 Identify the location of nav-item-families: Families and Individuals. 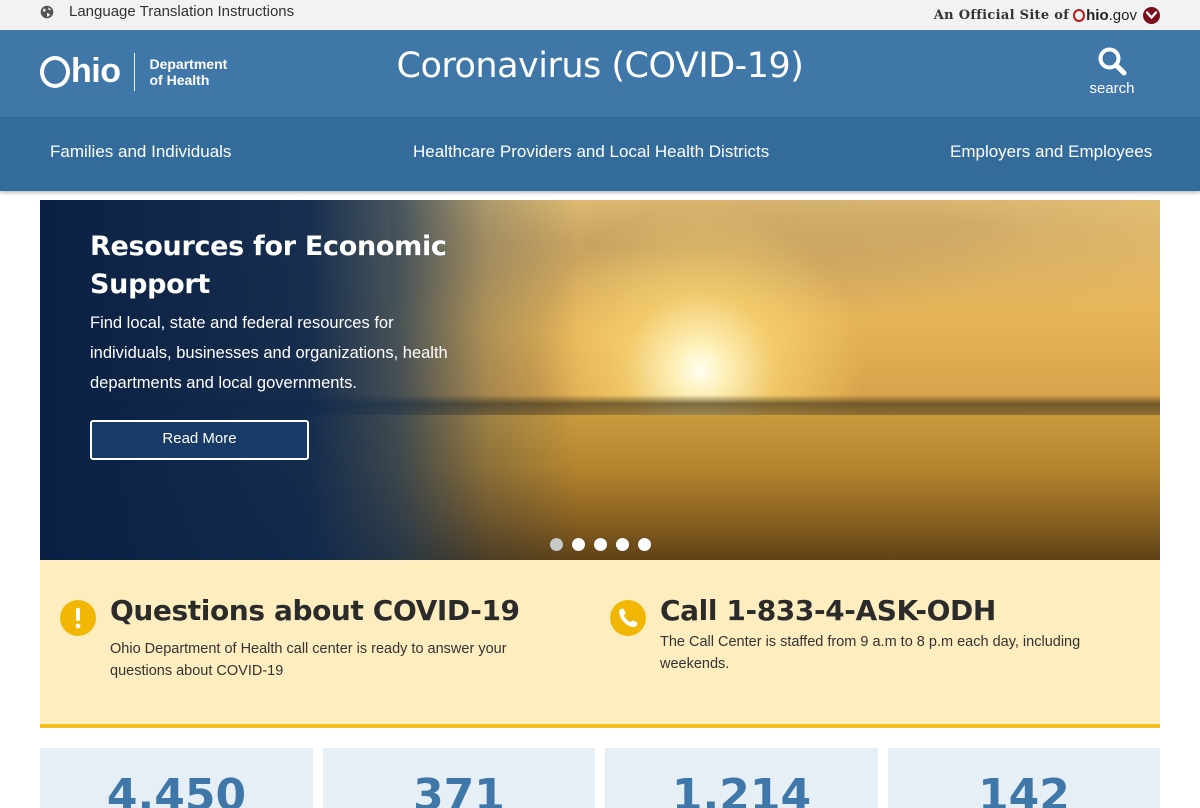
(140, 152).